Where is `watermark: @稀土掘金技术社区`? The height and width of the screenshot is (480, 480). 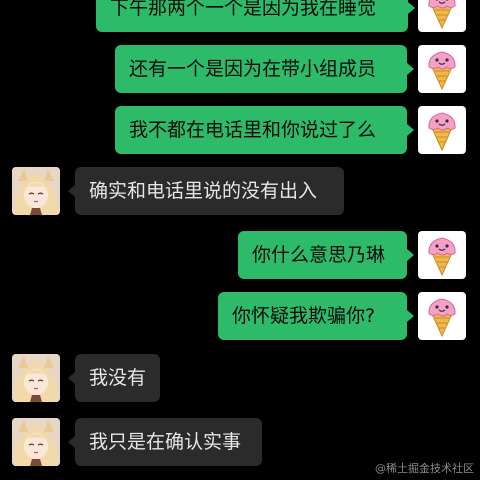
watermark: @稀土掘金技术社区 is located at coordinates (424, 468).